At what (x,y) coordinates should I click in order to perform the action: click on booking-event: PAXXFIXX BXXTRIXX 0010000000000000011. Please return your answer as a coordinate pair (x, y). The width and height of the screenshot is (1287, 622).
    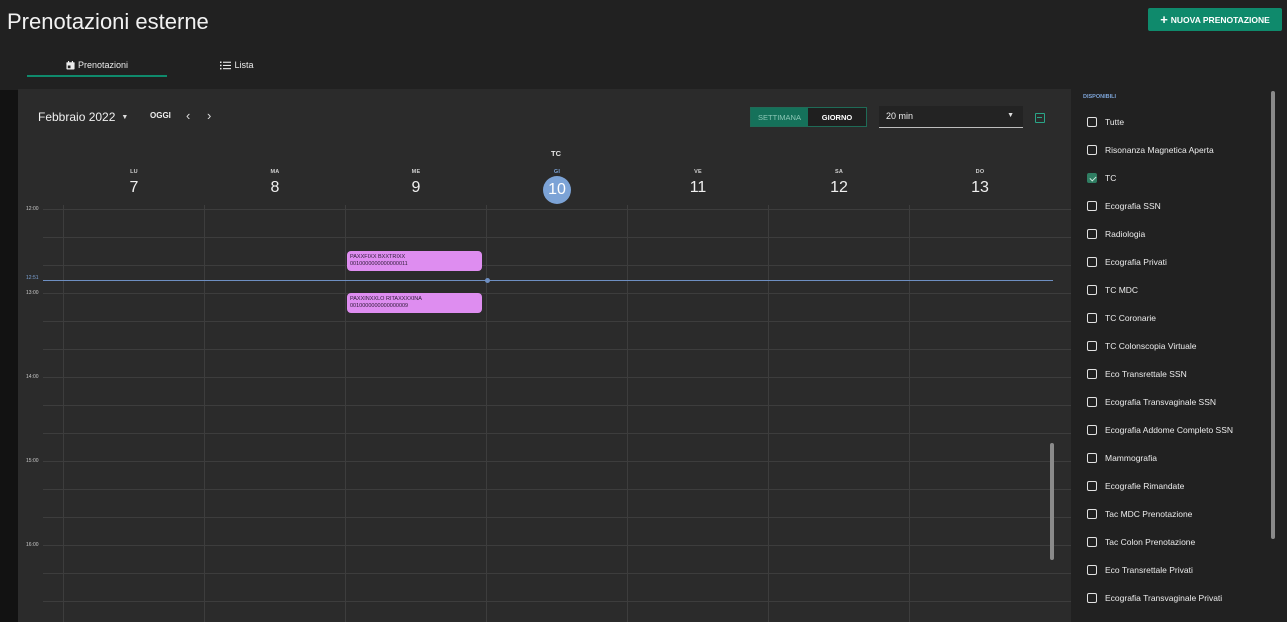
    Looking at the image, I should click on (414, 261).